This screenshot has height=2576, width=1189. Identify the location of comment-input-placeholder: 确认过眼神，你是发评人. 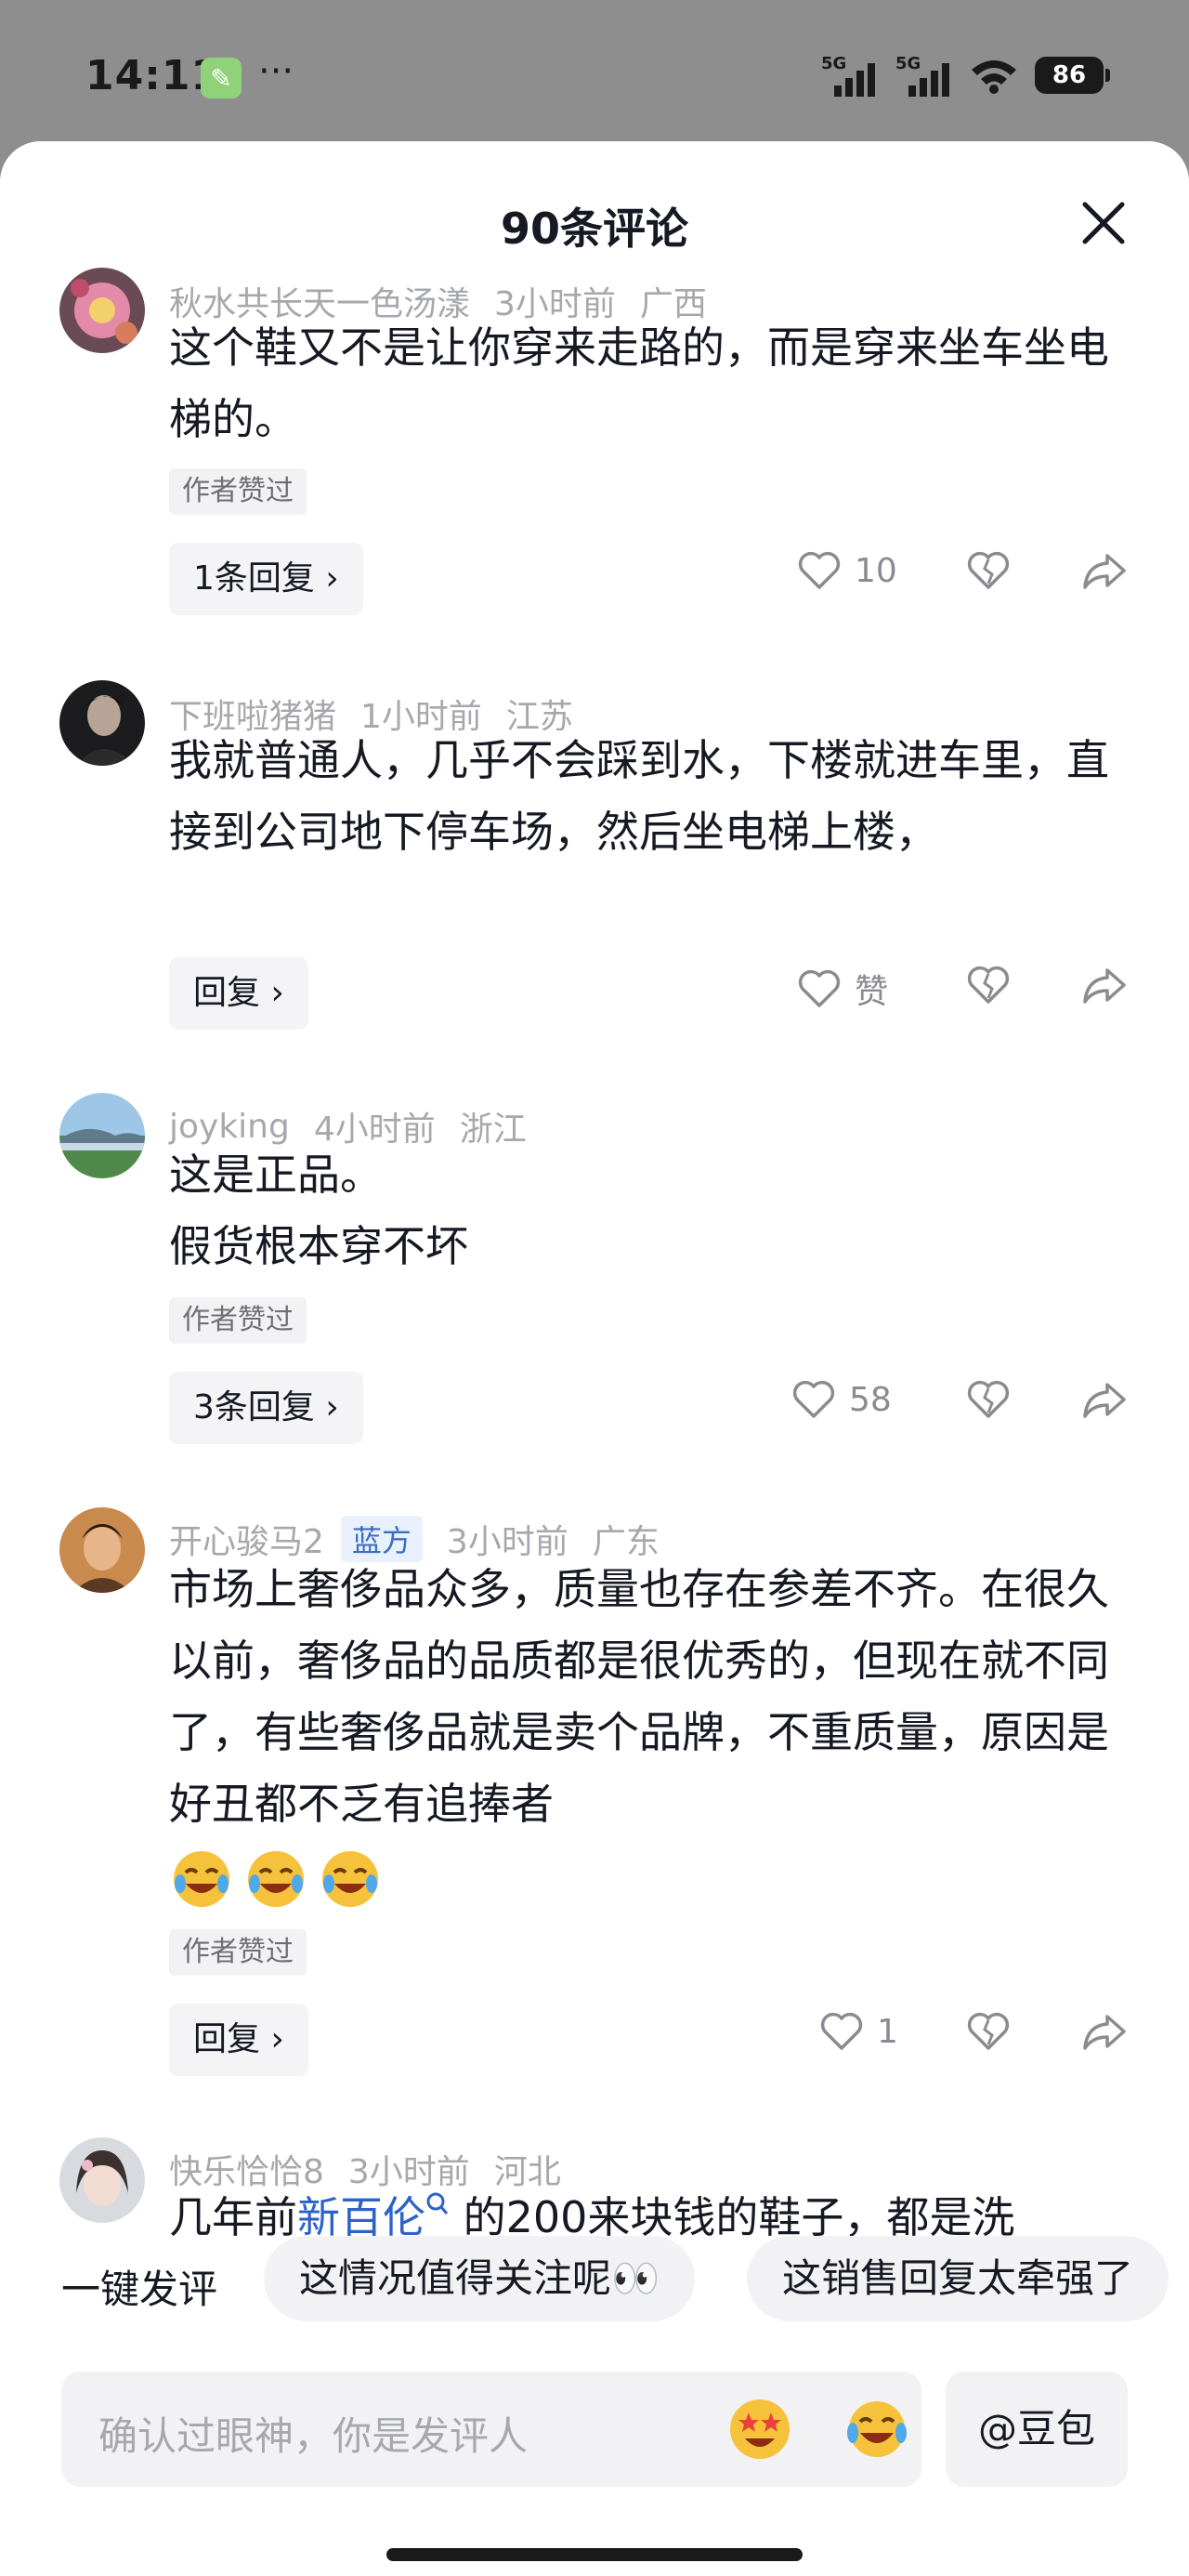
(313, 2436).